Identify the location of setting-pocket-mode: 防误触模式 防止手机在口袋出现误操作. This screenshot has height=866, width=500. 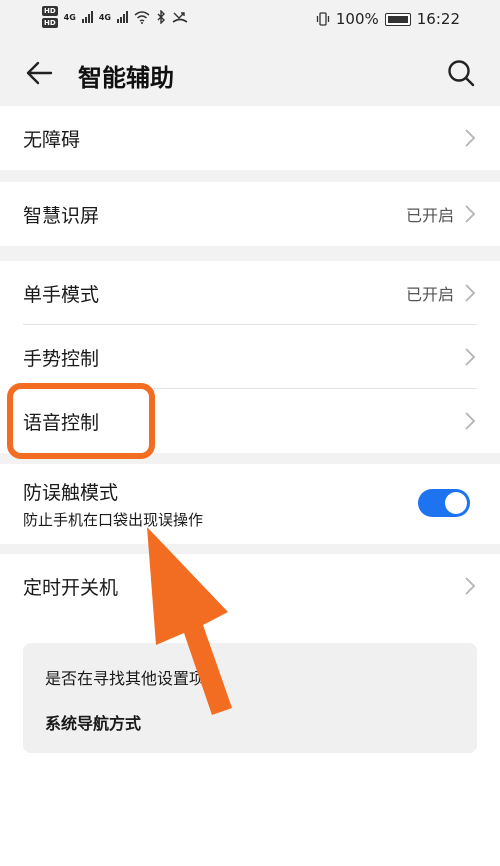
(250, 504).